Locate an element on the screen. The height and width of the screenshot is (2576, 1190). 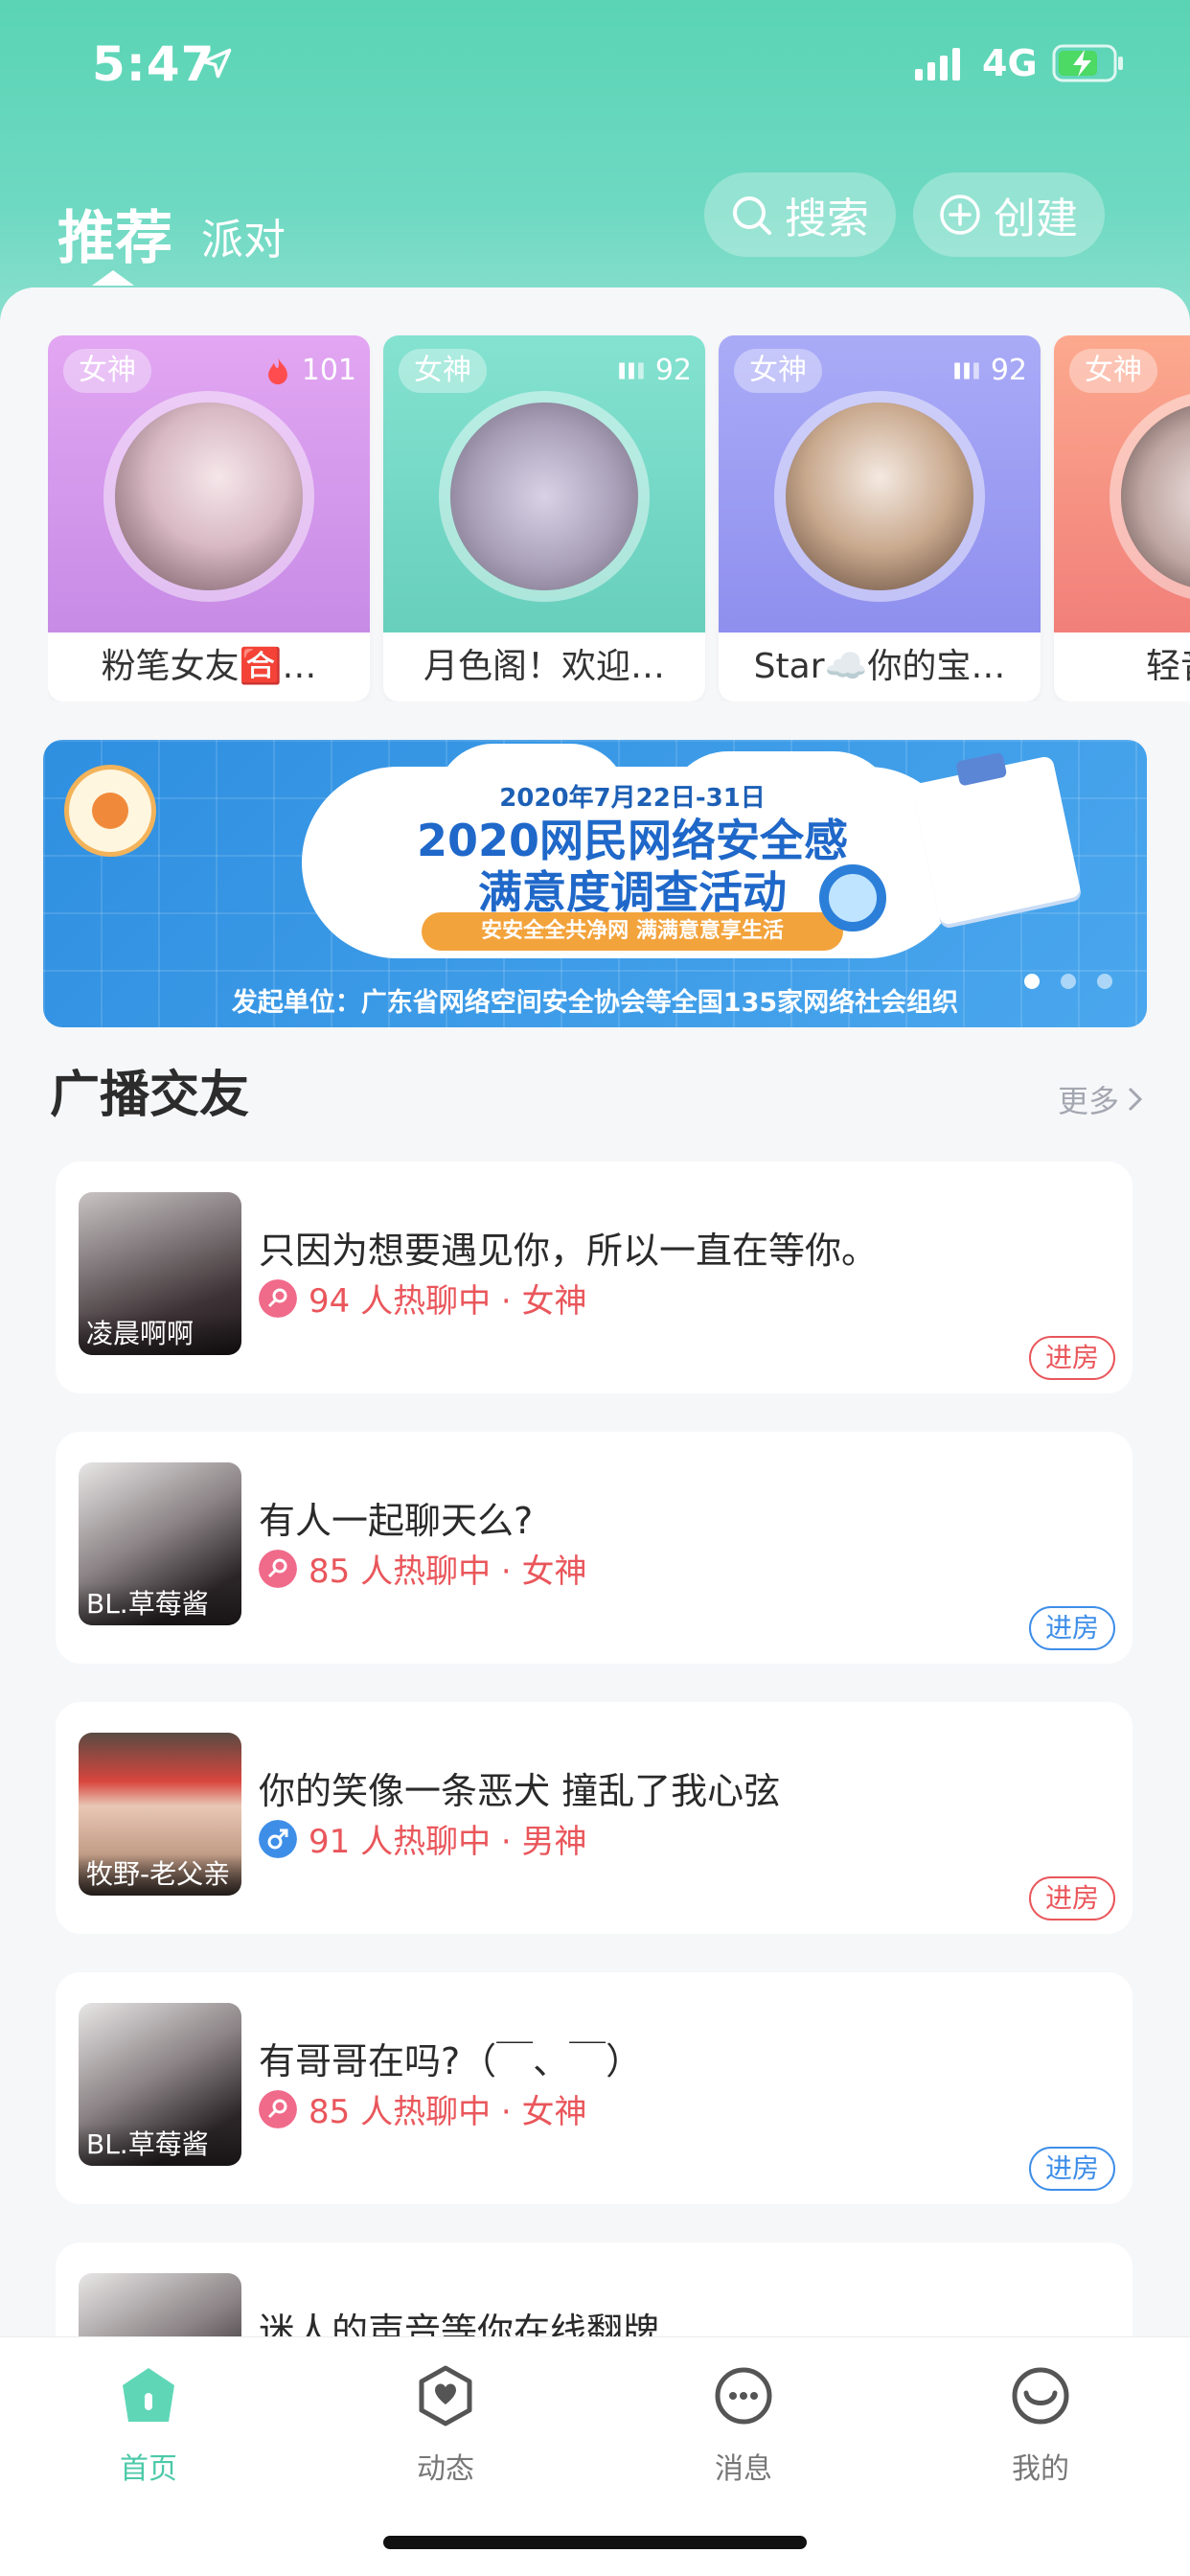
search-icon is located at coordinates (752, 216).